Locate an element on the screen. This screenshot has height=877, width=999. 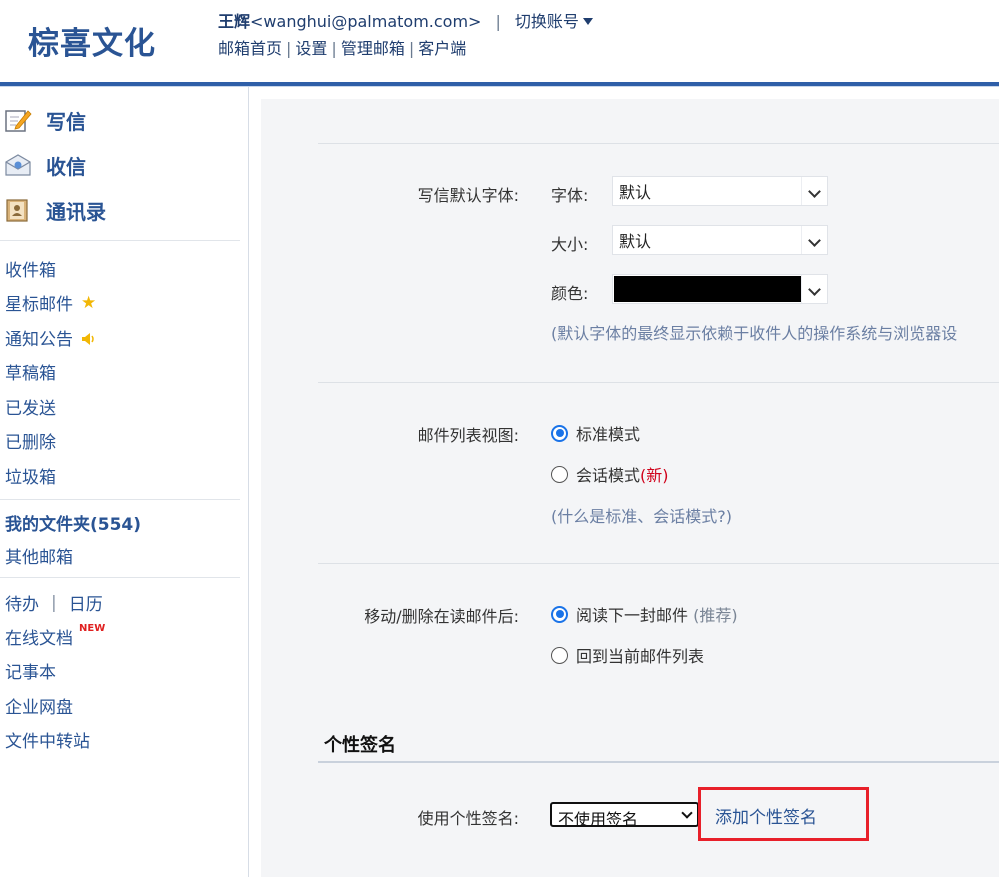
conversation-mode-label: 会话模式 is located at coordinates (608, 475).